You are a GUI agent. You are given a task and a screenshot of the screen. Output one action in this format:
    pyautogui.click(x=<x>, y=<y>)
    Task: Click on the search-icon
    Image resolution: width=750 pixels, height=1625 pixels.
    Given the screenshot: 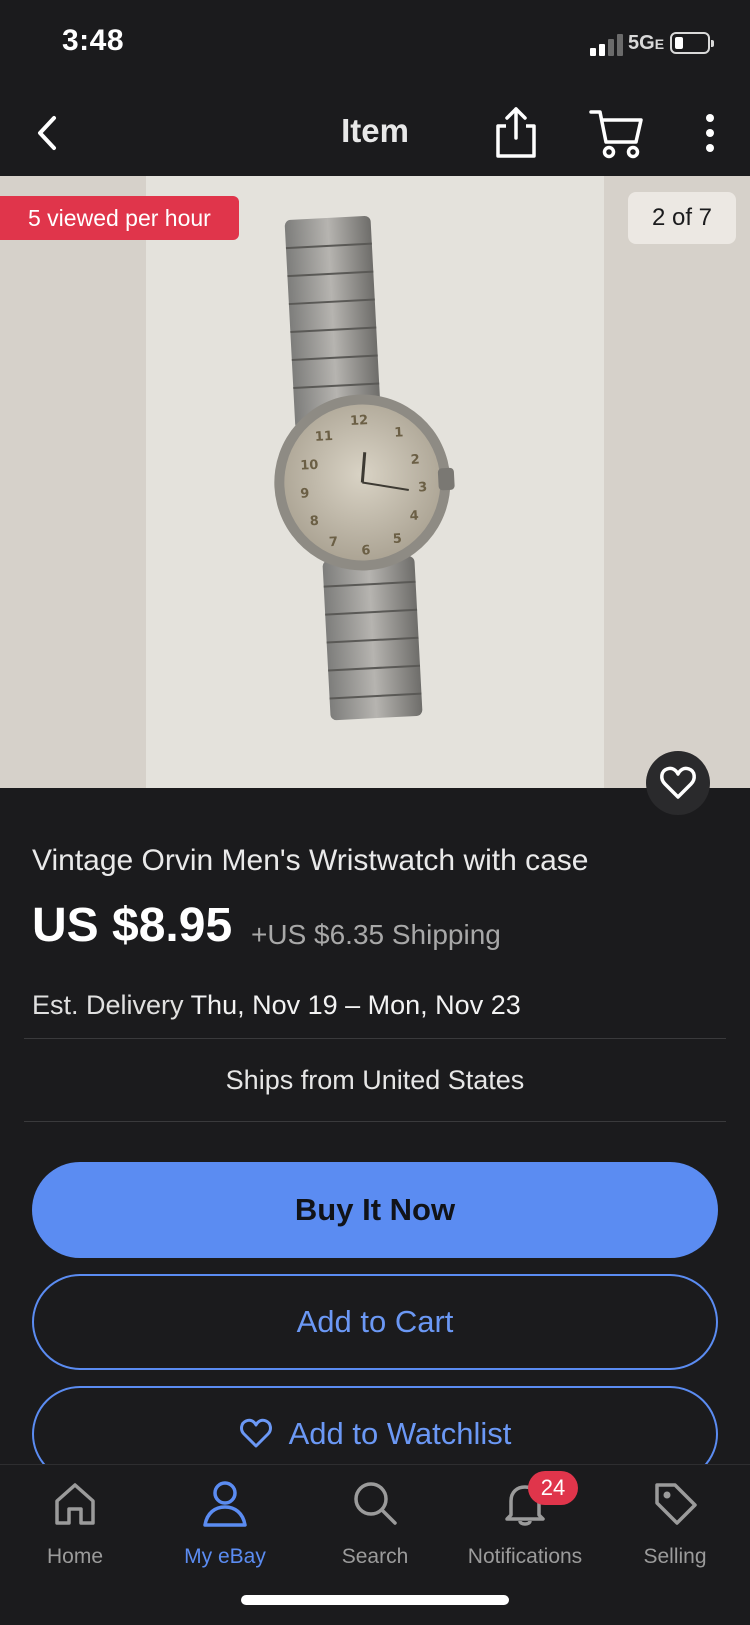 What is the action you would take?
    pyautogui.click(x=375, y=1503)
    